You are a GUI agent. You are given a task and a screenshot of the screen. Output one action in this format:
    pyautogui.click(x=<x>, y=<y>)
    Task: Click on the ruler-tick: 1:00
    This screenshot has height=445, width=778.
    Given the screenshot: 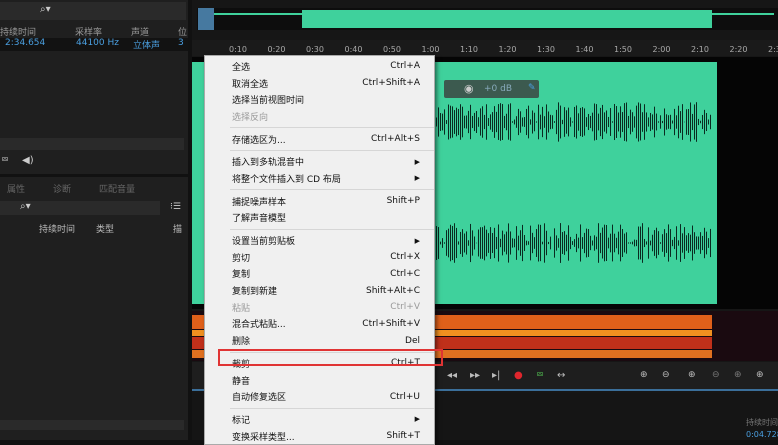 What is the action you would take?
    pyautogui.click(x=431, y=49)
    